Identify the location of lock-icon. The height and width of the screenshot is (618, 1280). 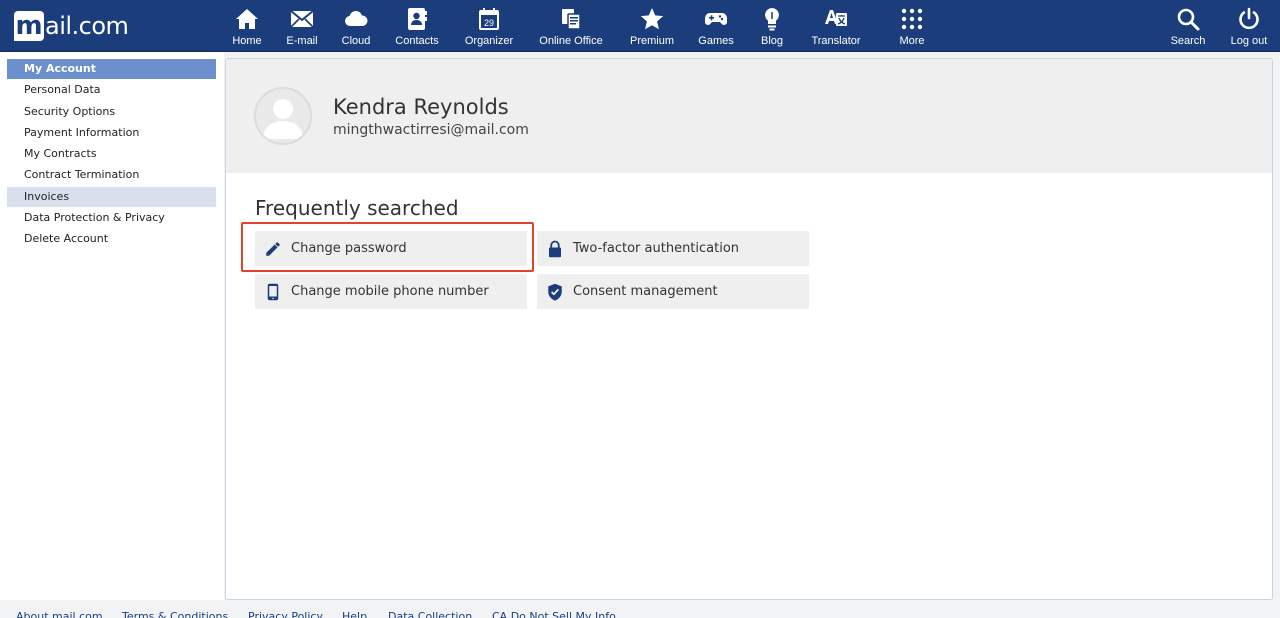
(555, 248).